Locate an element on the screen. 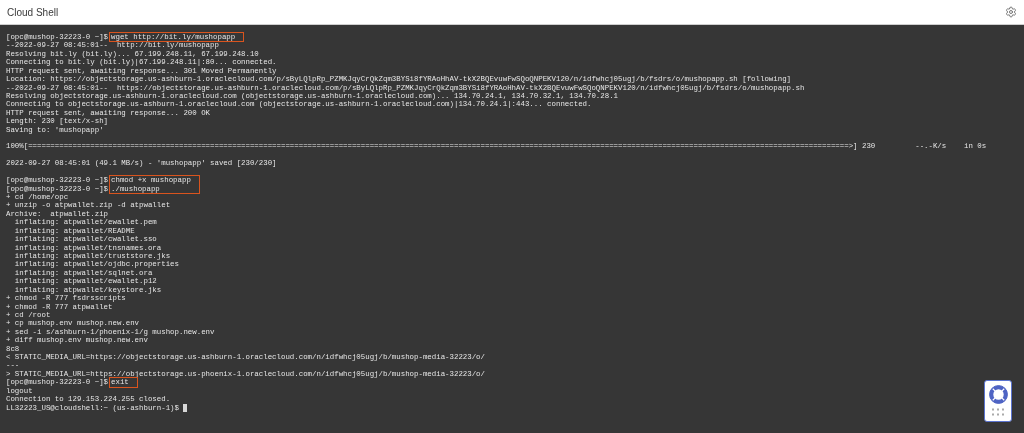  help-widget is located at coordinates (998, 401).